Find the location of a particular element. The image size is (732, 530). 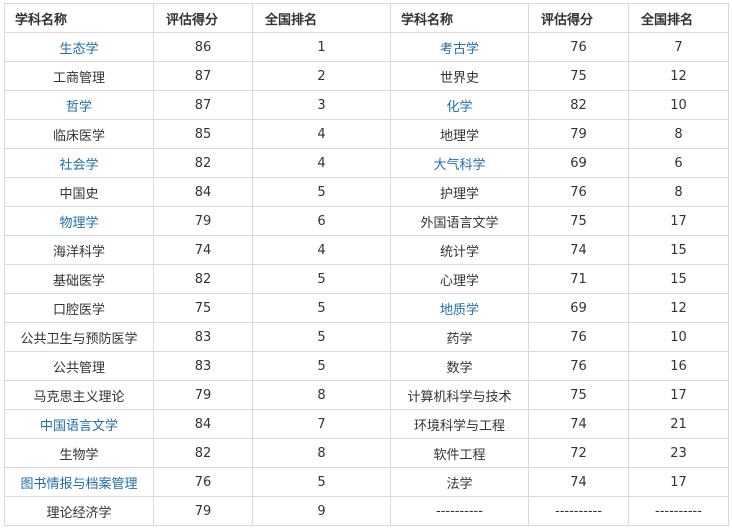

subject-cell-right: 环境科学与工程 is located at coordinates (459, 424).